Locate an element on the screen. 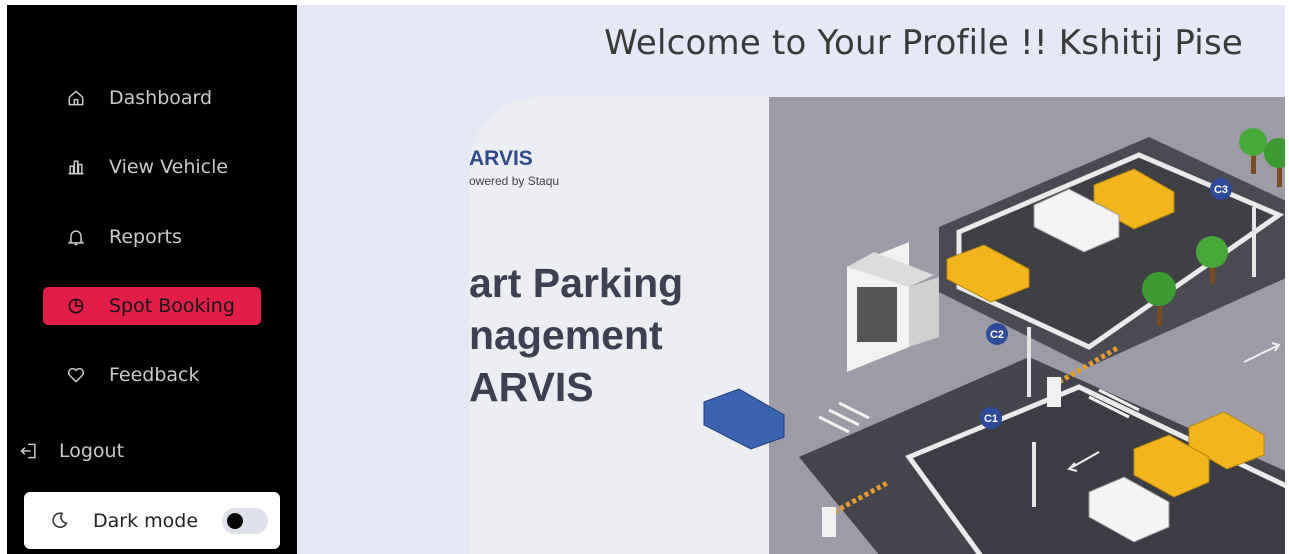  logout-label: Logout is located at coordinates (92, 451).